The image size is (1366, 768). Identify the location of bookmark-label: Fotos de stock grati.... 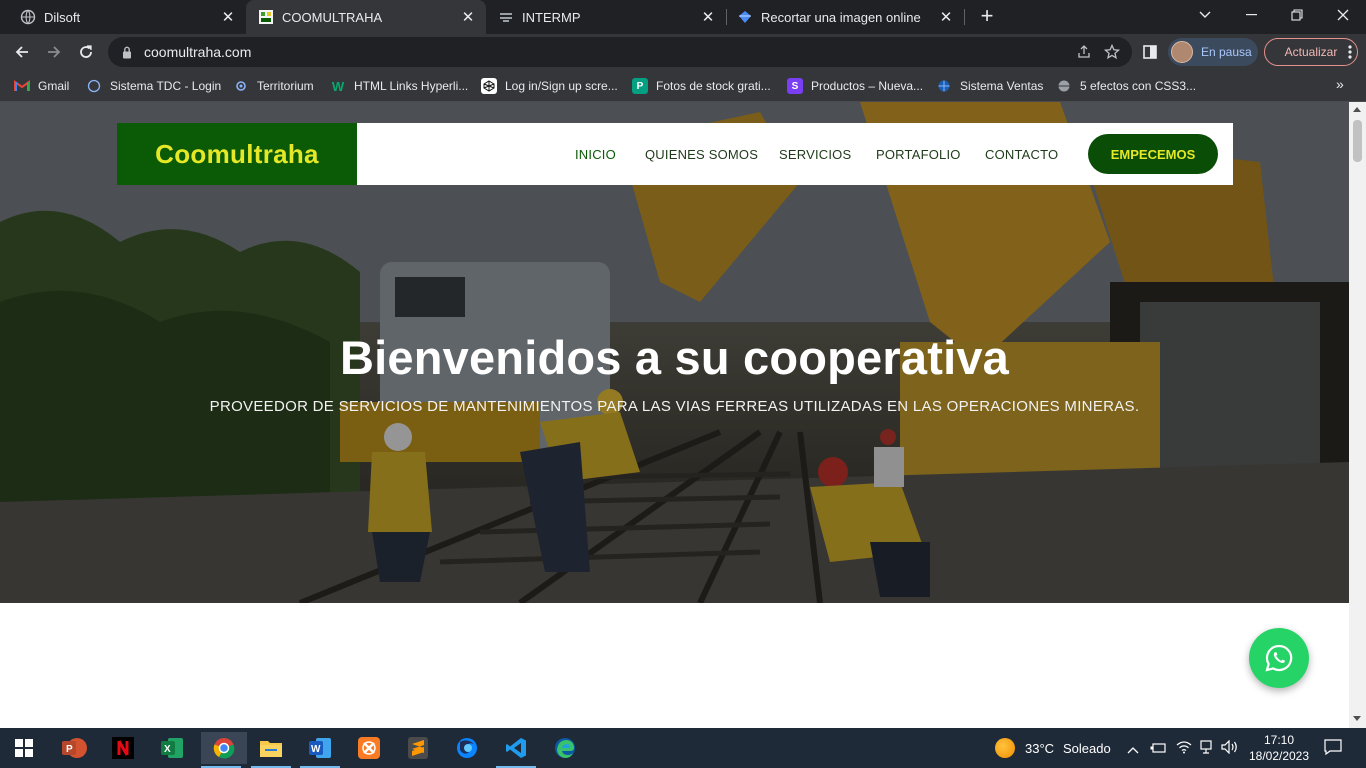
(713, 86).